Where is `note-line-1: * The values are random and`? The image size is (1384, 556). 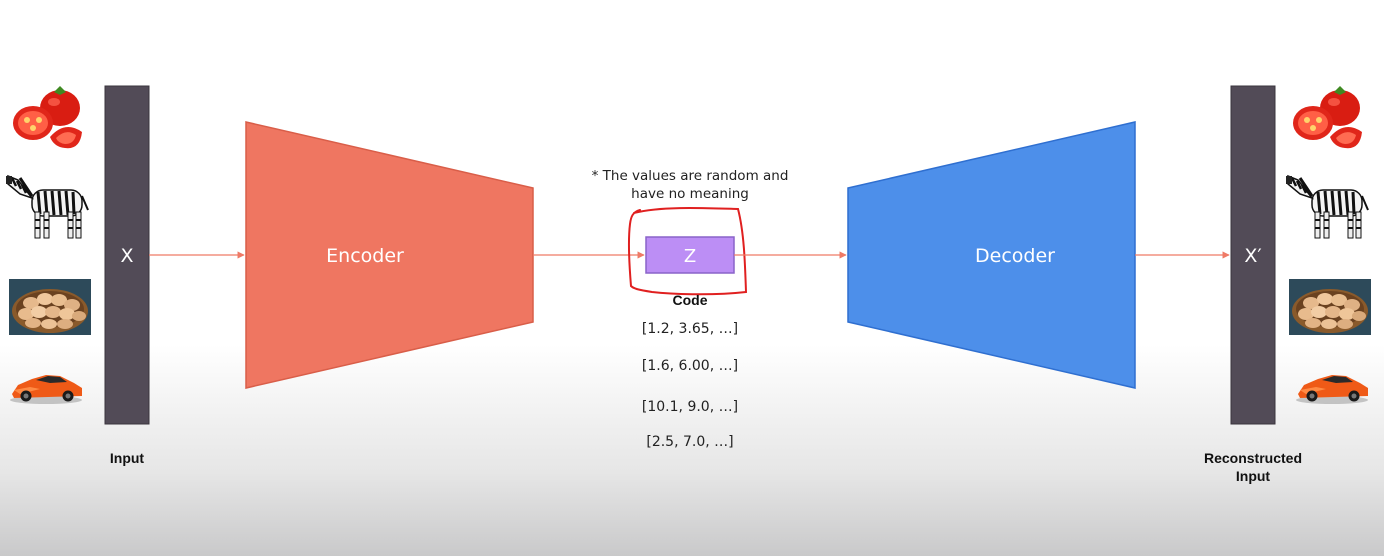 note-line-1: * The values are random and is located at coordinates (690, 176).